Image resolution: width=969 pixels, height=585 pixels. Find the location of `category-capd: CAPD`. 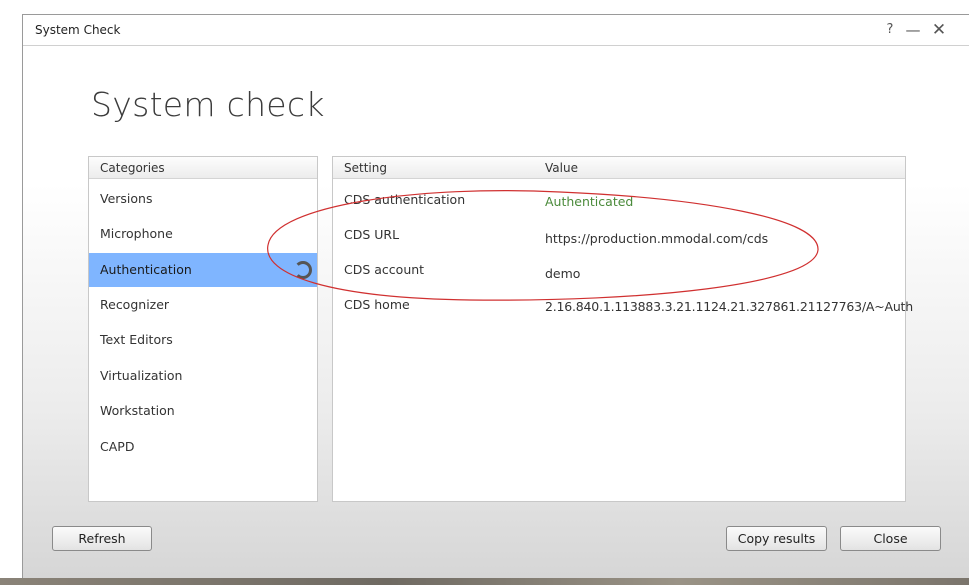

category-capd: CAPD is located at coordinates (203, 447).